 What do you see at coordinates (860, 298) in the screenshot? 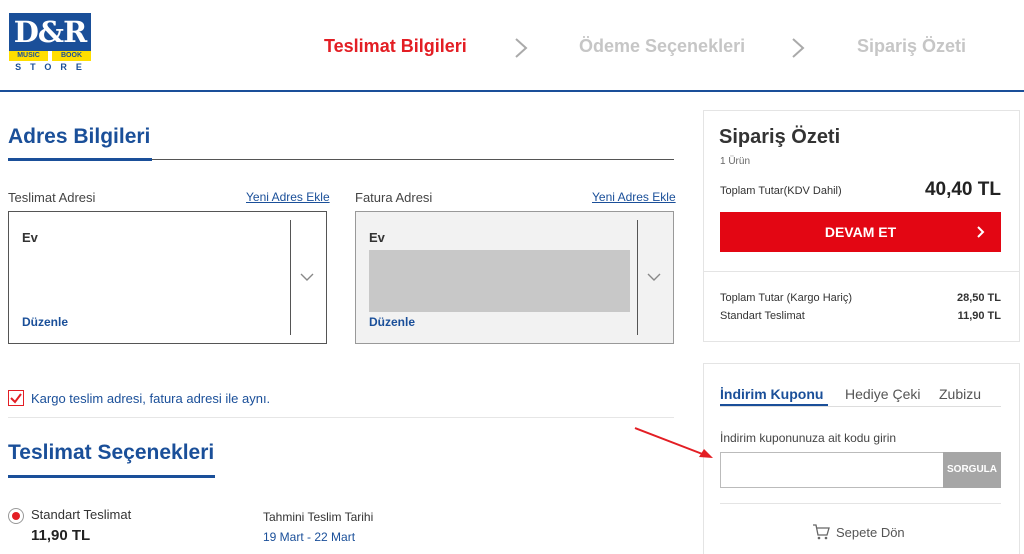
I see `subtotal-line: Toplam Tutar (Kargo Hariç) 28,50 TL` at bounding box center [860, 298].